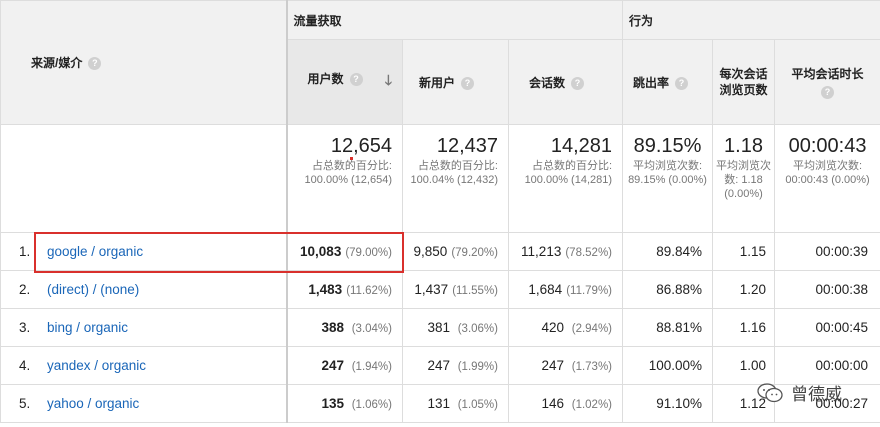 This screenshot has width=880, height=427. I want to click on total-avg-duration: 00:00:43 平均浏览次数: 00:00:43 (0.00%), so click(827, 178).